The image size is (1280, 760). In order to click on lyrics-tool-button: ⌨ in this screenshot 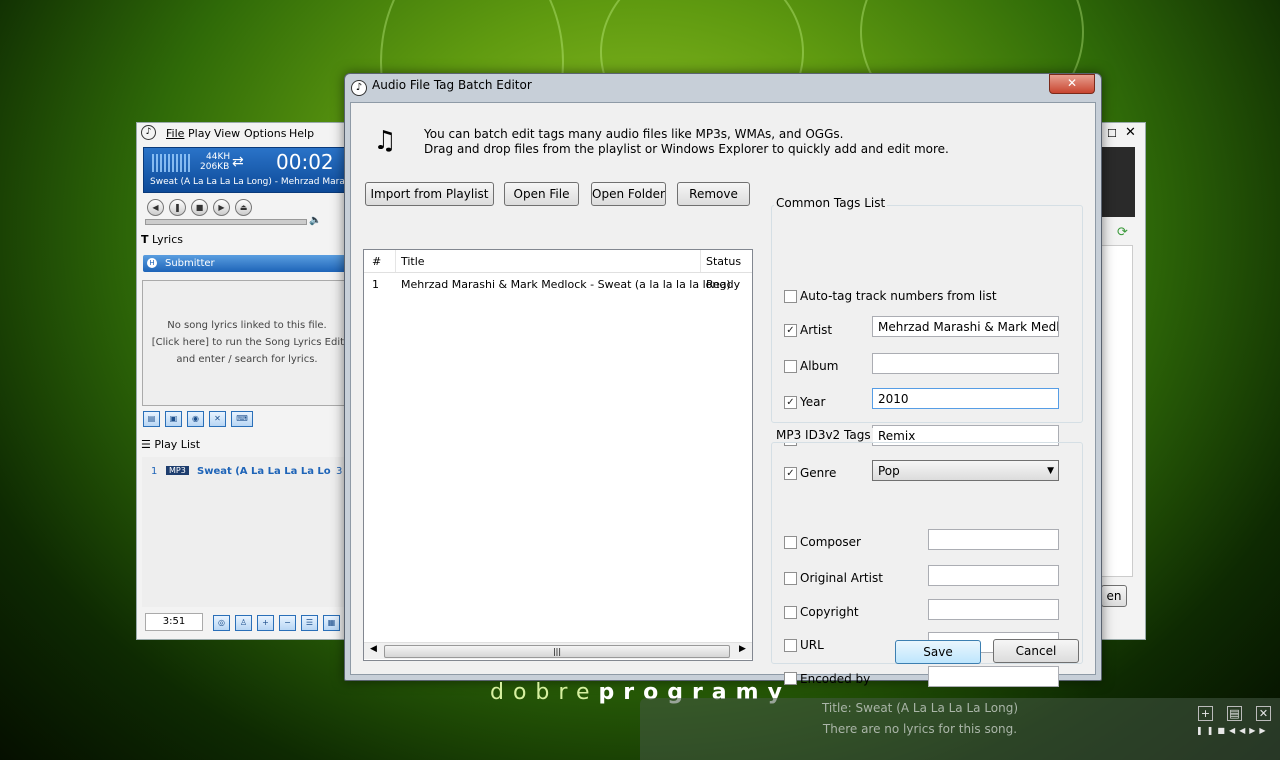, I will do `click(242, 419)`.